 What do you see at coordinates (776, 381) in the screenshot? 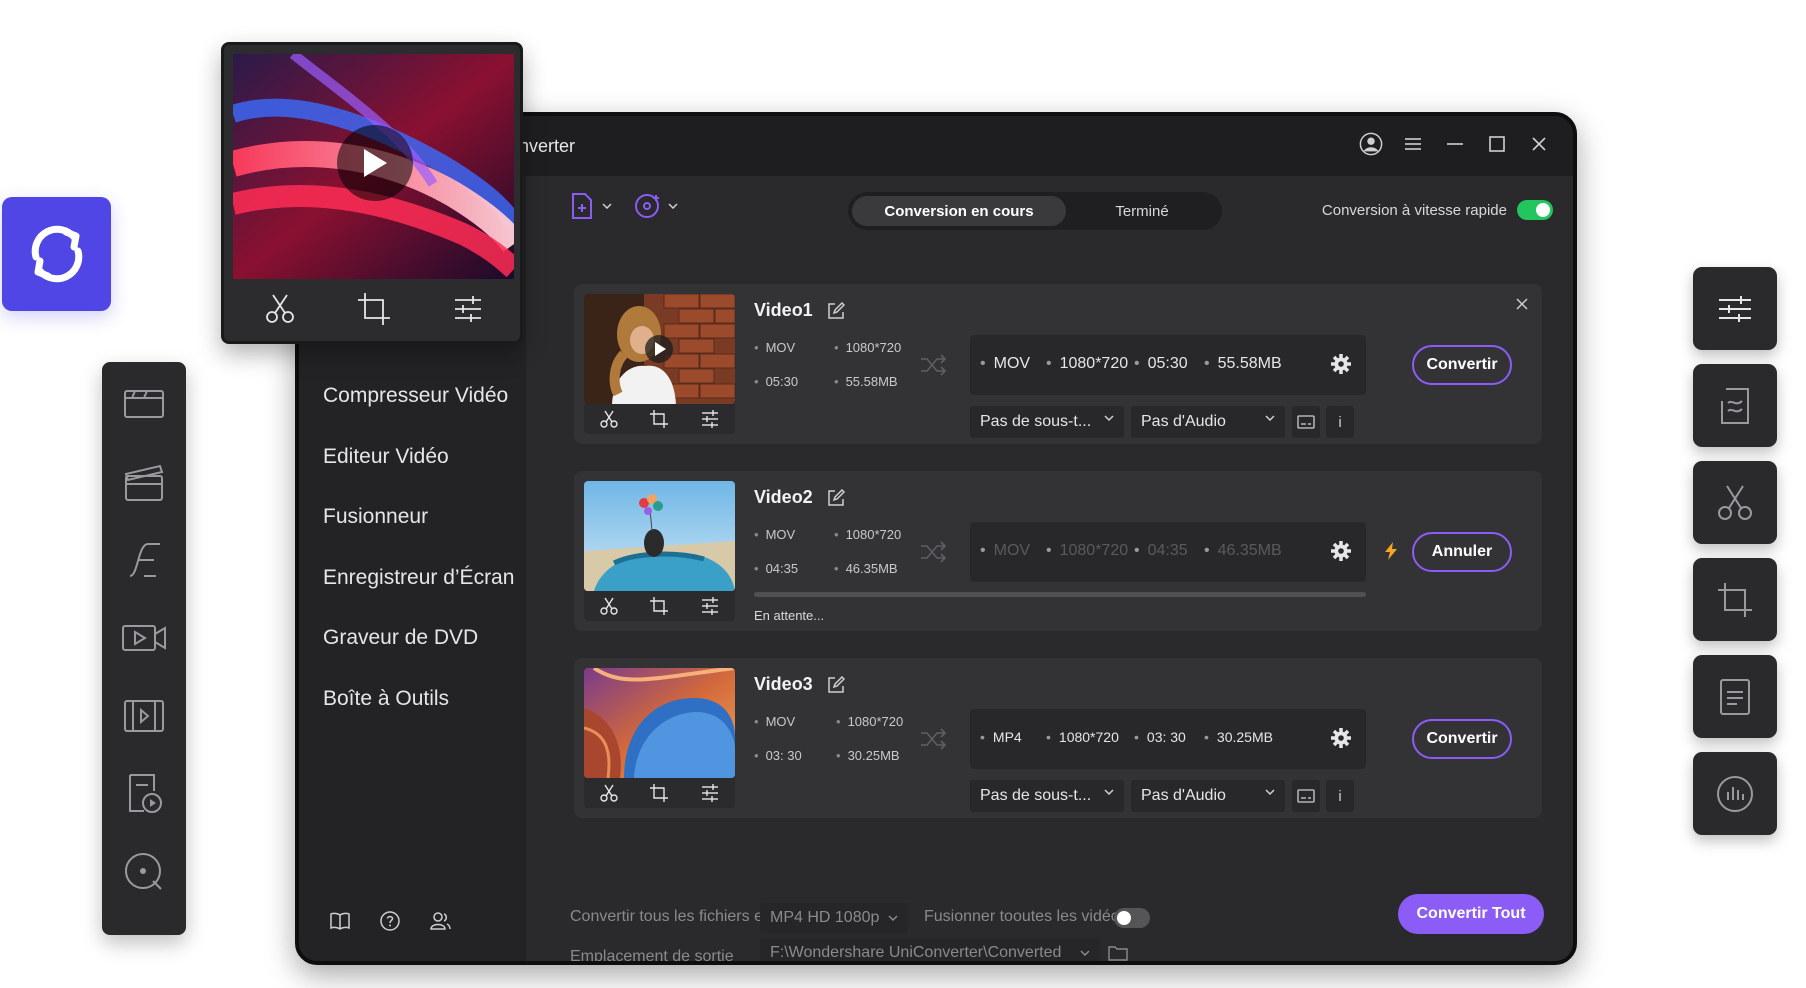
I see `source-duration: 05:30` at bounding box center [776, 381].